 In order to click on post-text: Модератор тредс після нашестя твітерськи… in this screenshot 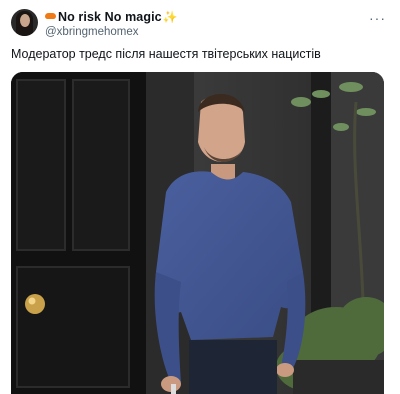, I will do `click(166, 54)`.